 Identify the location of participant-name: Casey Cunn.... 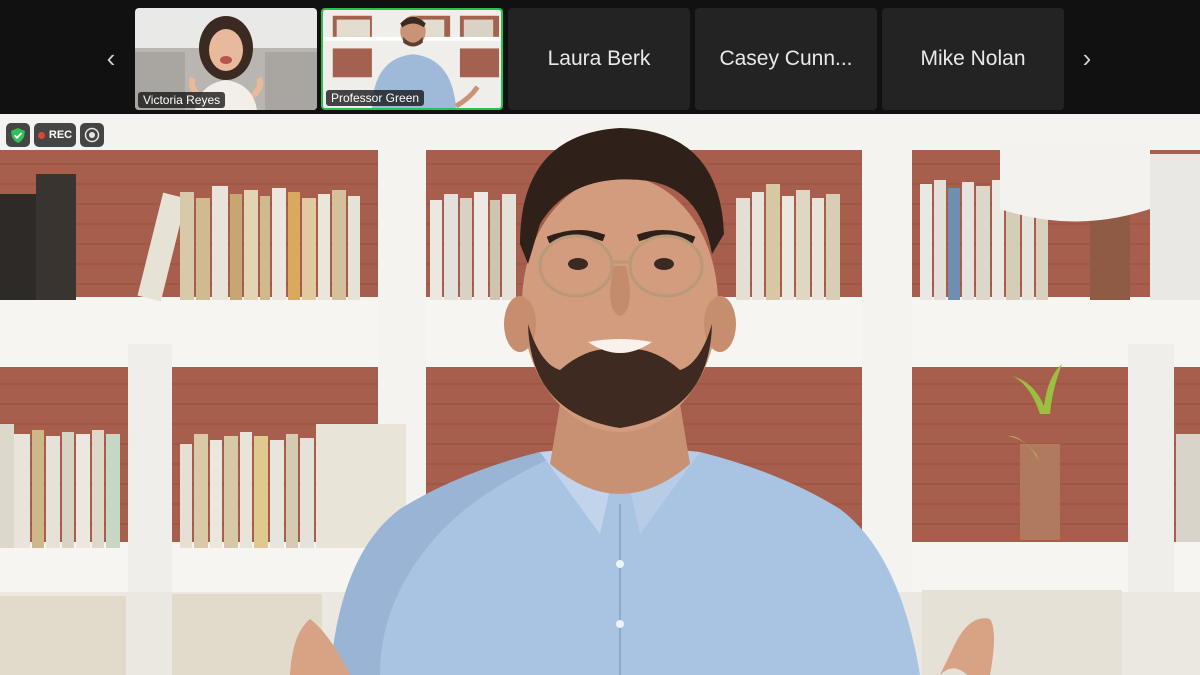
(786, 58).